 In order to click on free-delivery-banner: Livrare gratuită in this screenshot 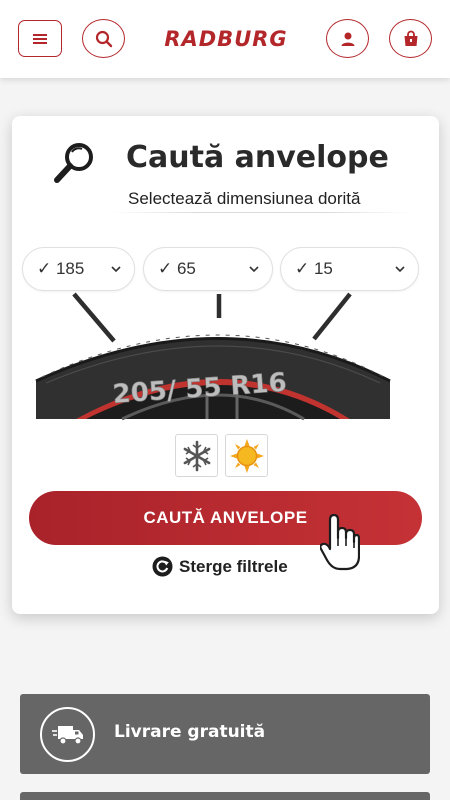, I will do `click(225, 734)`.